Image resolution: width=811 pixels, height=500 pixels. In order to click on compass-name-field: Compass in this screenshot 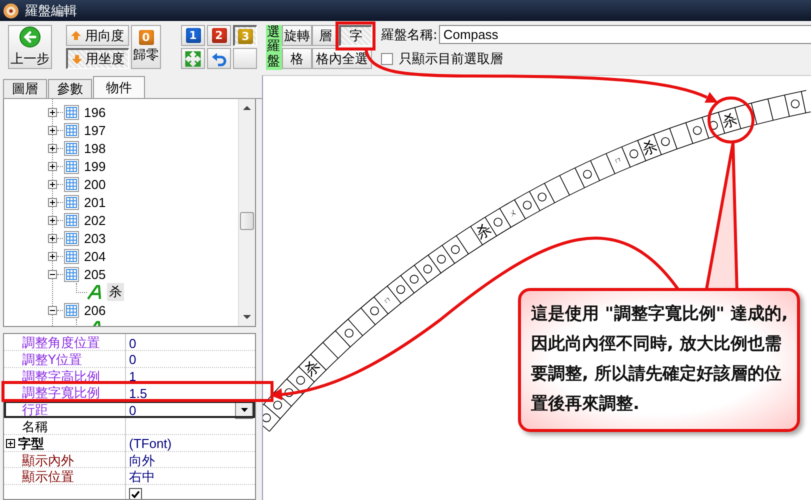, I will do `click(625, 34)`.